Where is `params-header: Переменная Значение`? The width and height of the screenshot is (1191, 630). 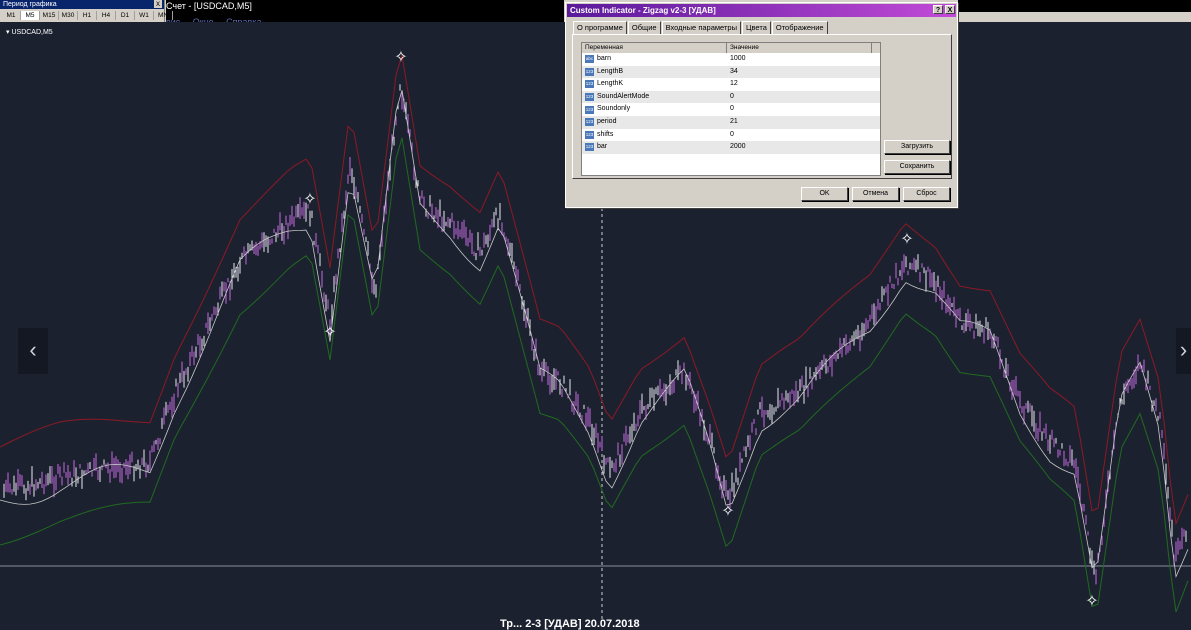
params-header: Переменная Значение is located at coordinates (731, 48).